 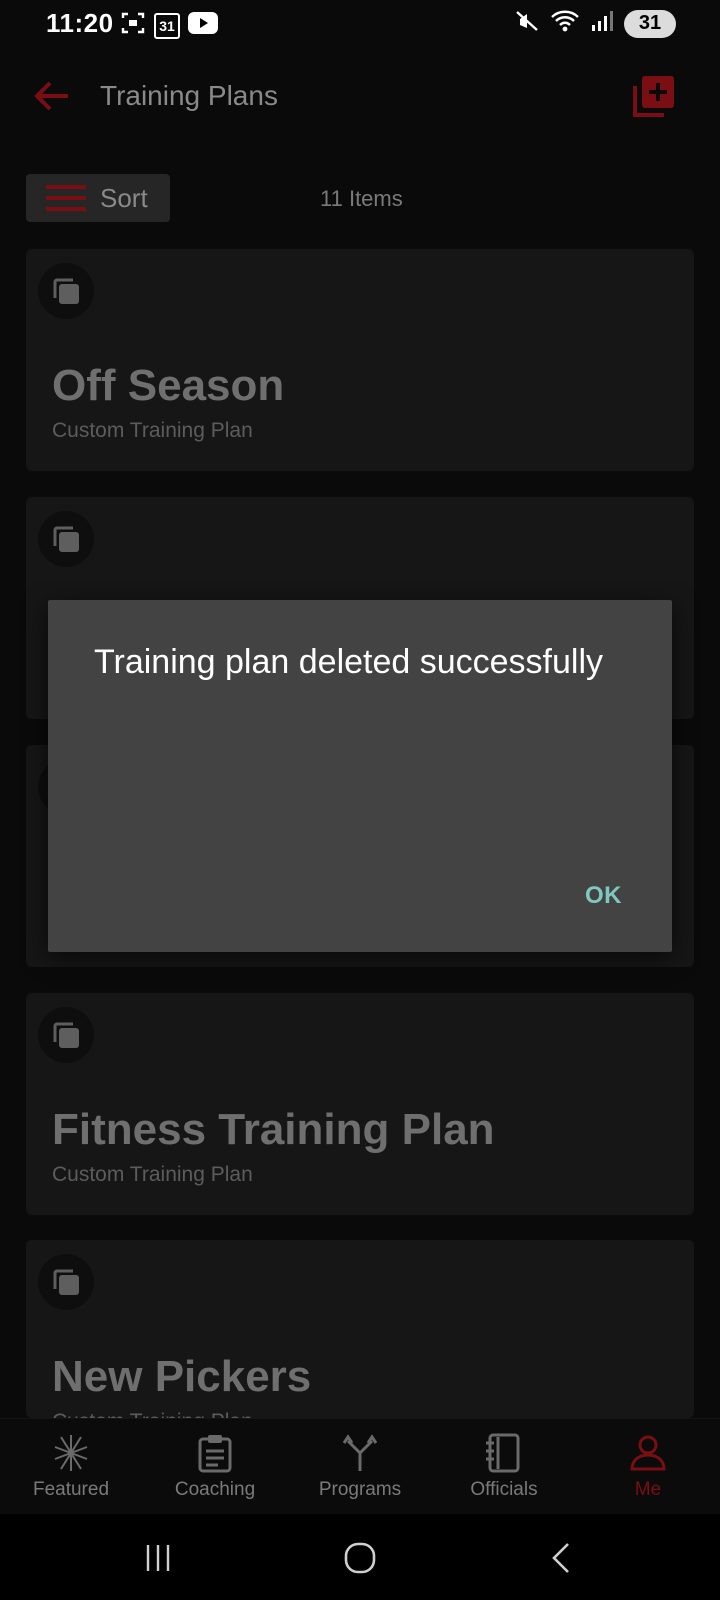 What do you see at coordinates (504, 1489) in the screenshot?
I see `nav-label: Officials` at bounding box center [504, 1489].